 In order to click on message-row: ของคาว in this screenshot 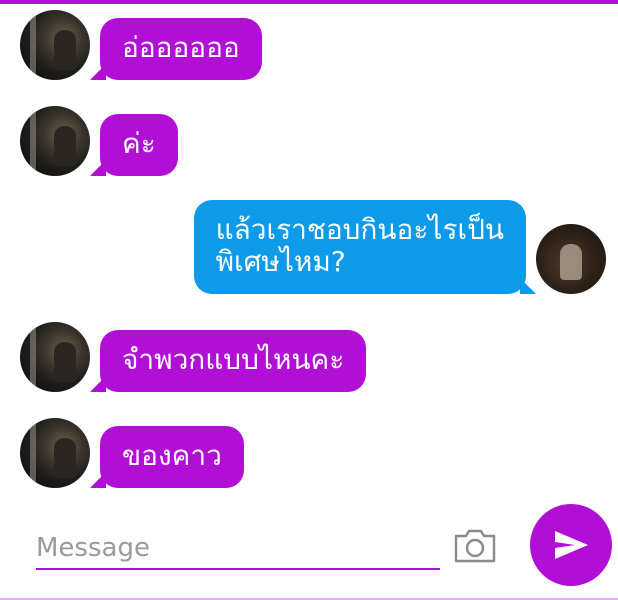, I will do `click(309, 453)`.